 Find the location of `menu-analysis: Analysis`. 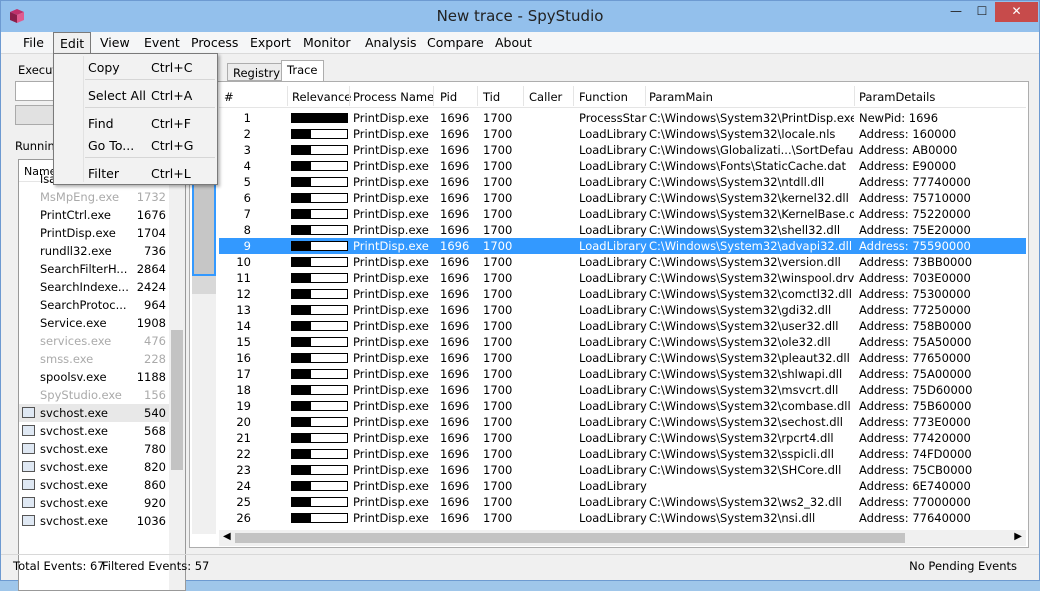

menu-analysis: Analysis is located at coordinates (391, 42).